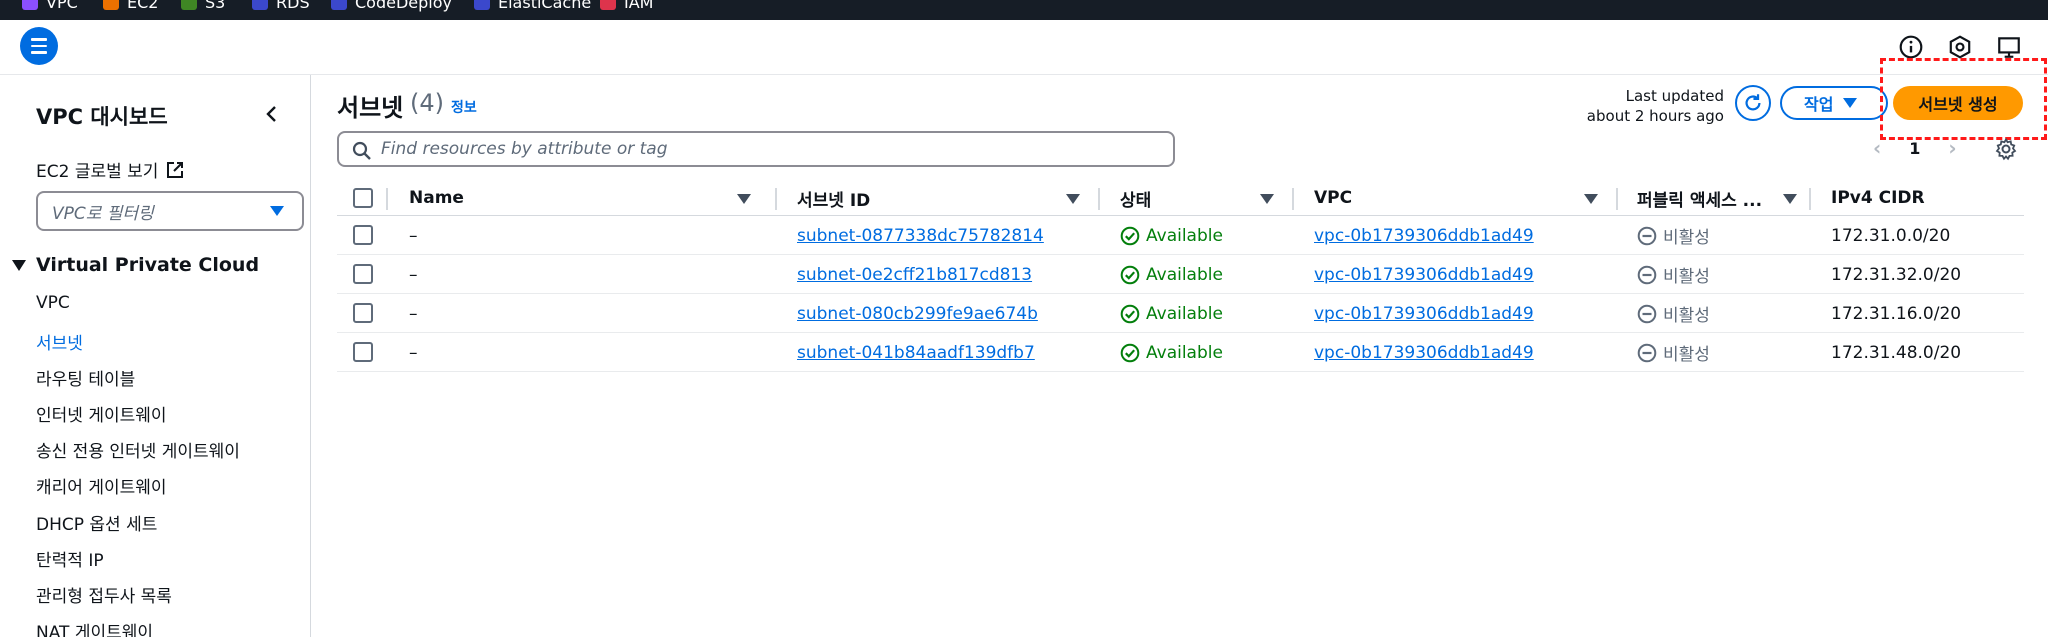 The width and height of the screenshot is (2048, 637). What do you see at coordinates (916, 353) in the screenshot?
I see `subnet-id-link: subnet-041b84aadf139dfb7` at bounding box center [916, 353].